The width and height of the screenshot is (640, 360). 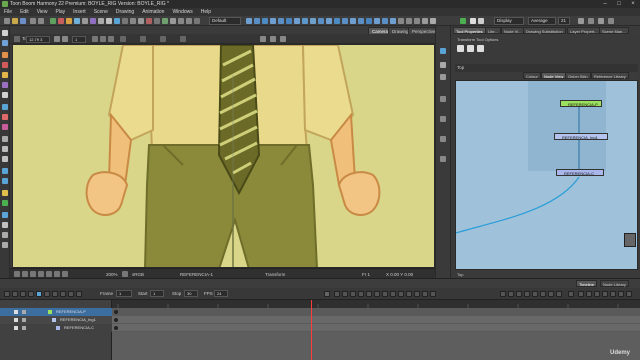 What do you see at coordinates (101, 21) in the screenshot?
I see `text-tool-icon` at bounding box center [101, 21].